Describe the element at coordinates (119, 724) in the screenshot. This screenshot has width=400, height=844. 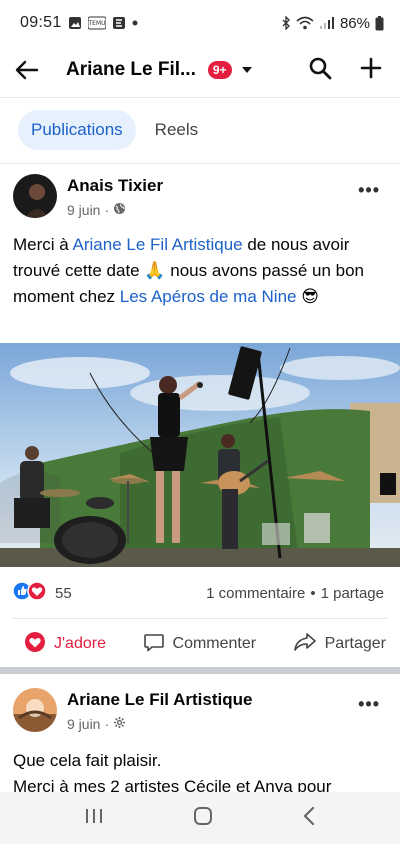
I see `gear-icon` at that location.